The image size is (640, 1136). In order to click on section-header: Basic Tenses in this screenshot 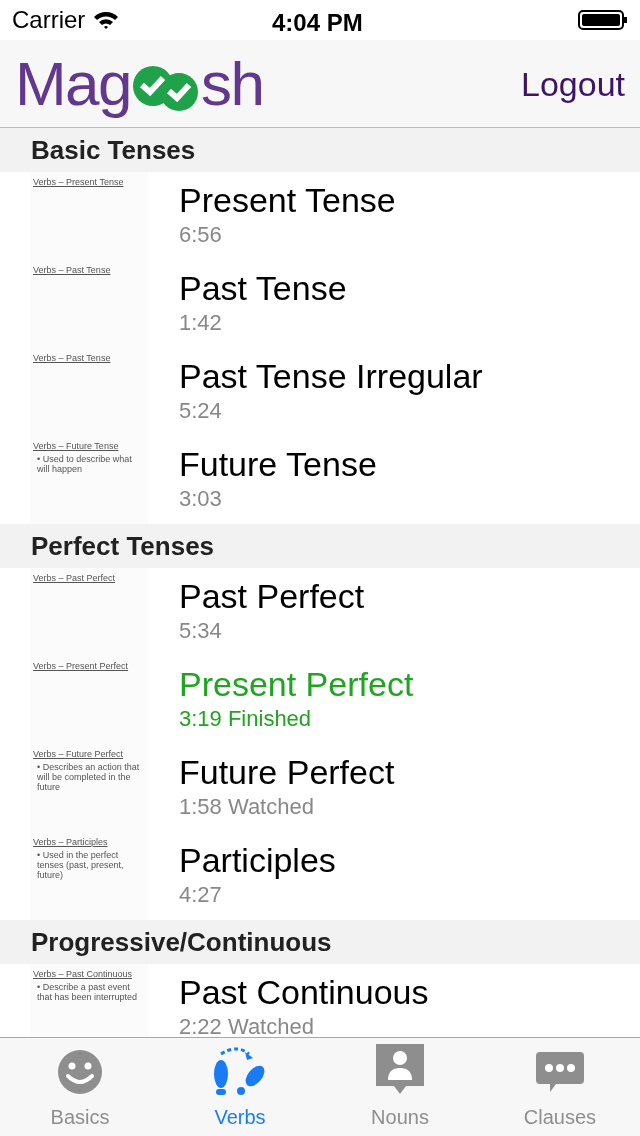, I will do `click(113, 150)`.